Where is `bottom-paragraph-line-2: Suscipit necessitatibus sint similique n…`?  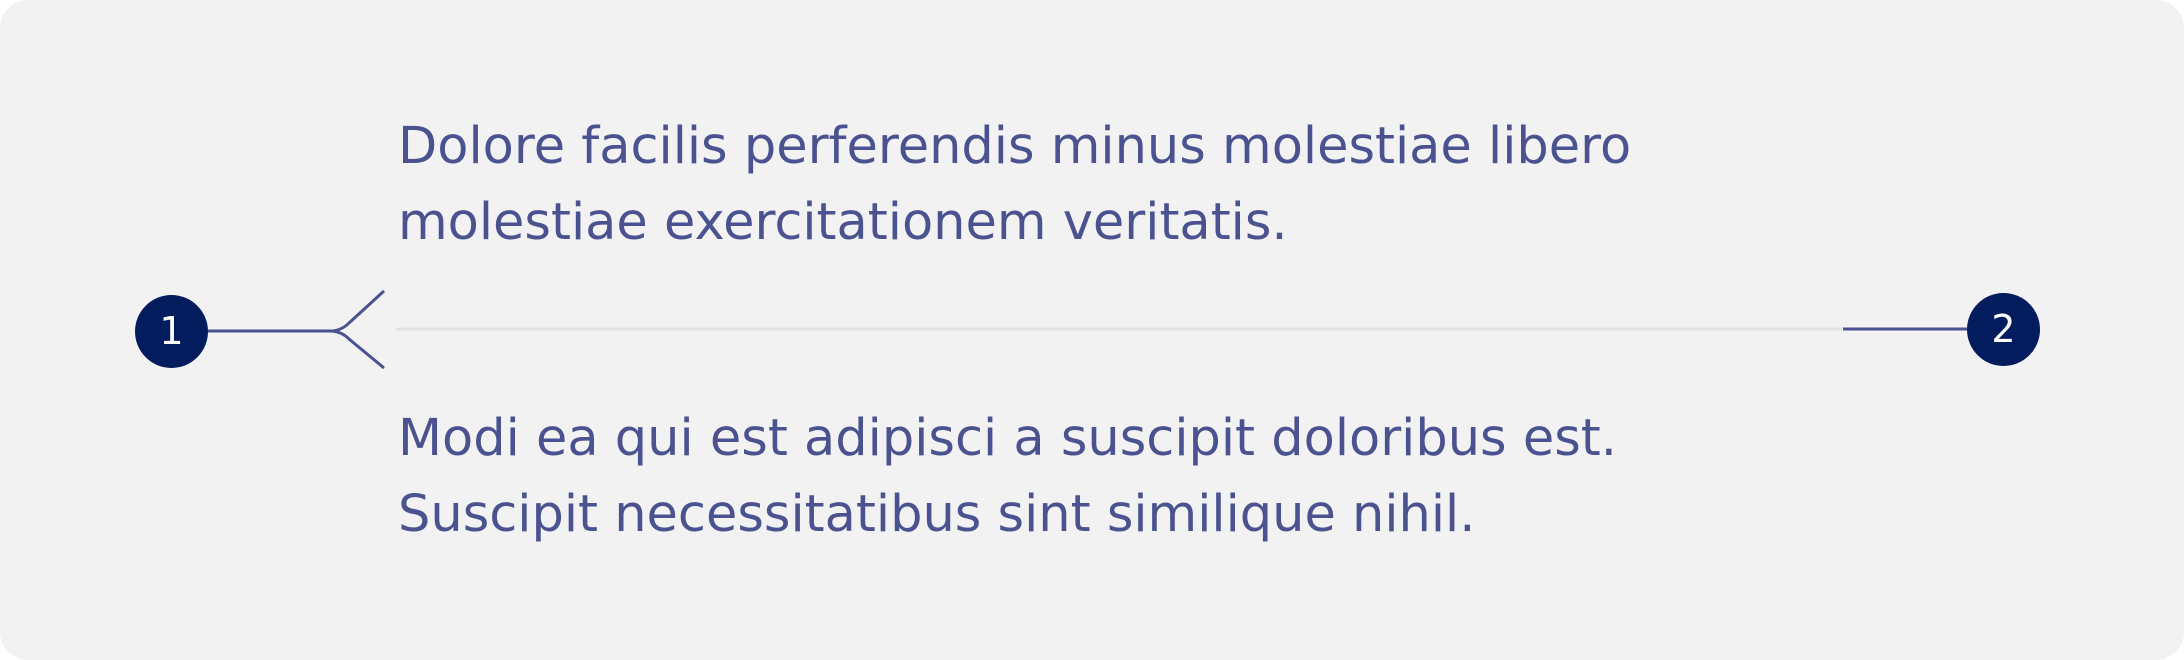 bottom-paragraph-line-2: Suscipit necessitatibus sint similique n… is located at coordinates (937, 514).